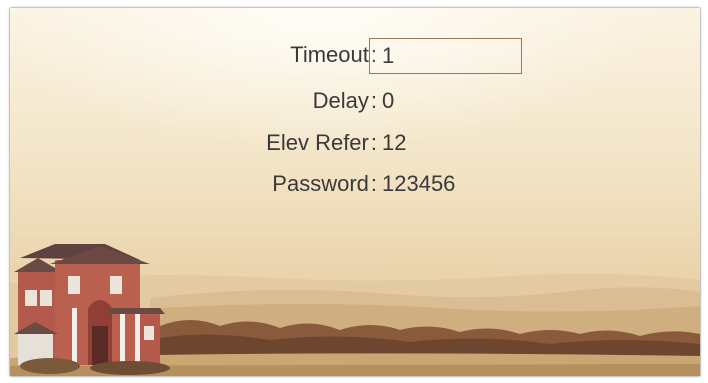  Describe the element at coordinates (373, 100) in the screenshot. I see `delay-colon: :` at that location.